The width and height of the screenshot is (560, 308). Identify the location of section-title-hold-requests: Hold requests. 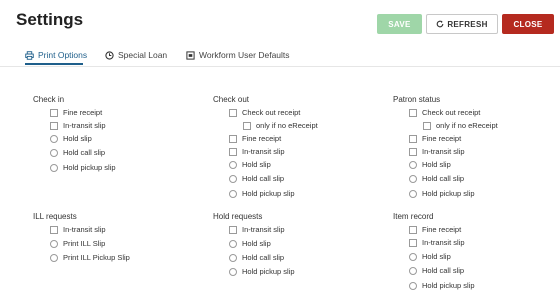
(238, 216).